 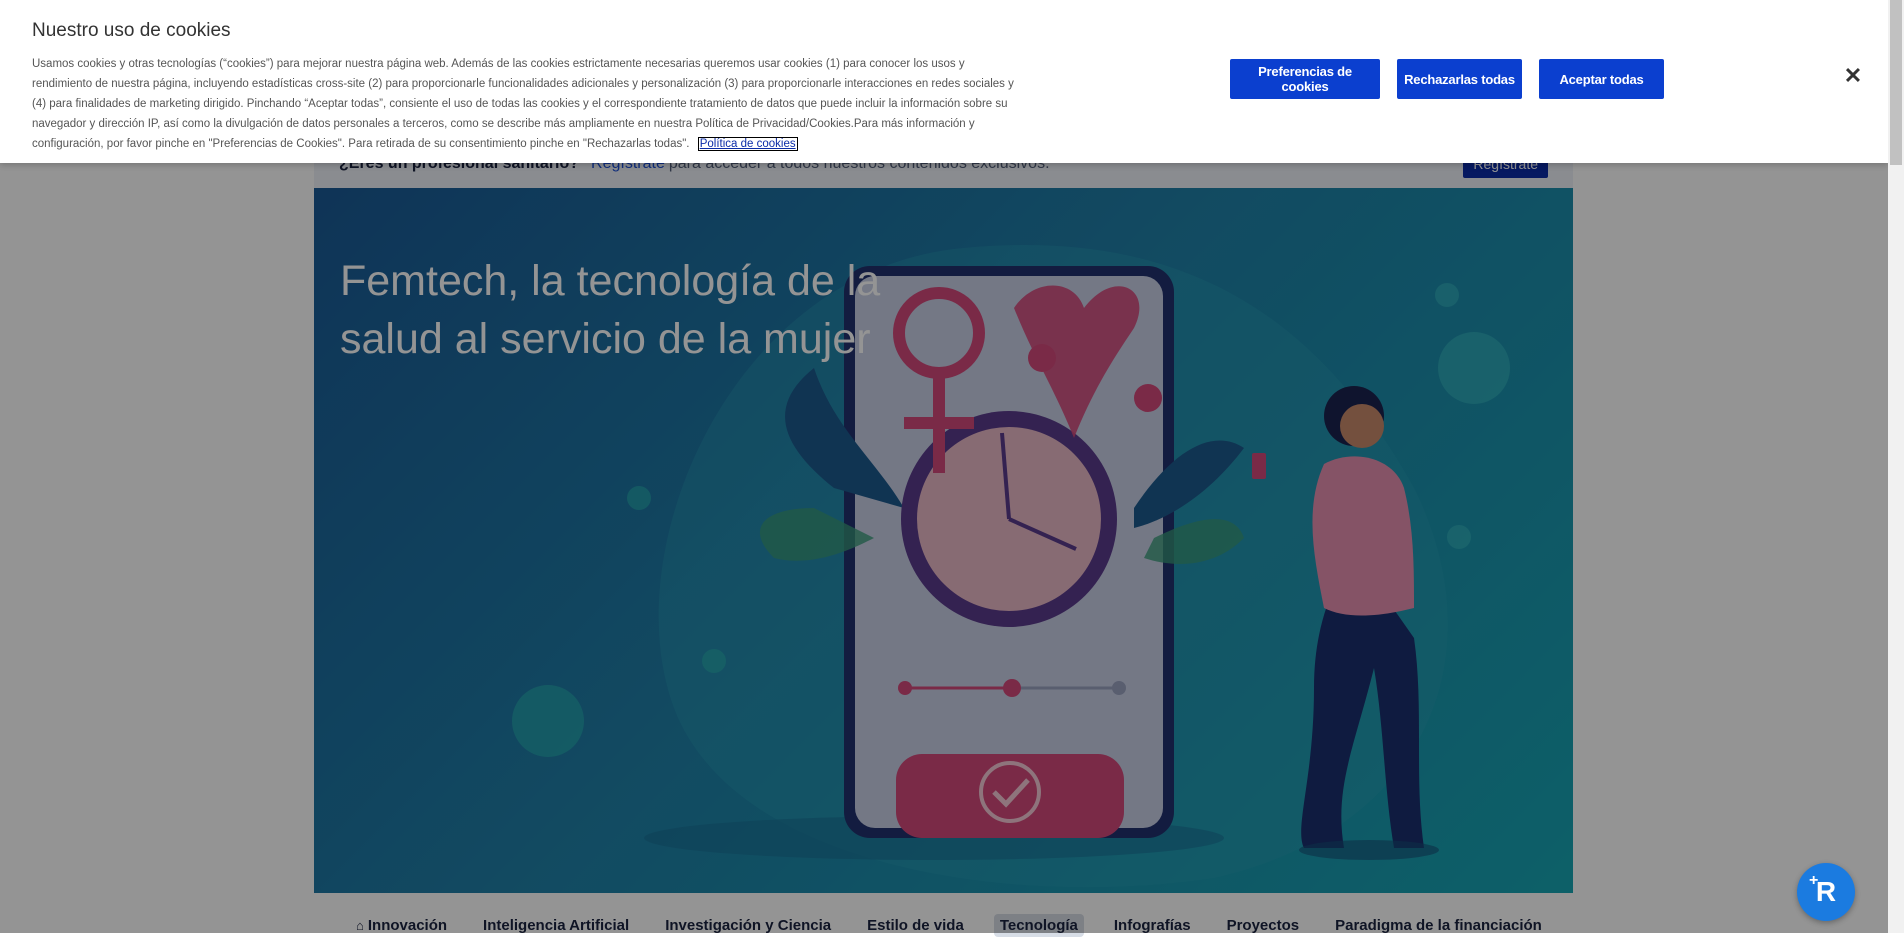 I want to click on assistant-fab-button: + R, so click(x=1826, y=892).